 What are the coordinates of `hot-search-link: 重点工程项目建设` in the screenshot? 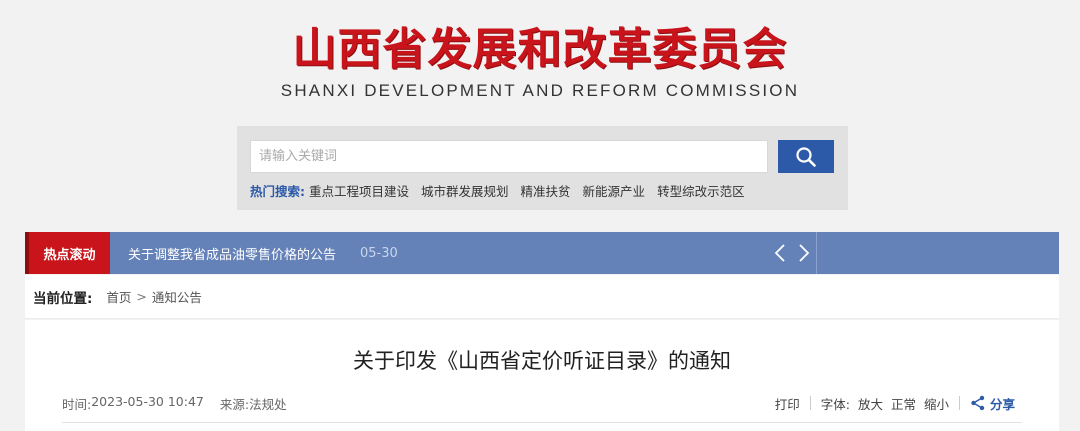 It's located at (359, 190).